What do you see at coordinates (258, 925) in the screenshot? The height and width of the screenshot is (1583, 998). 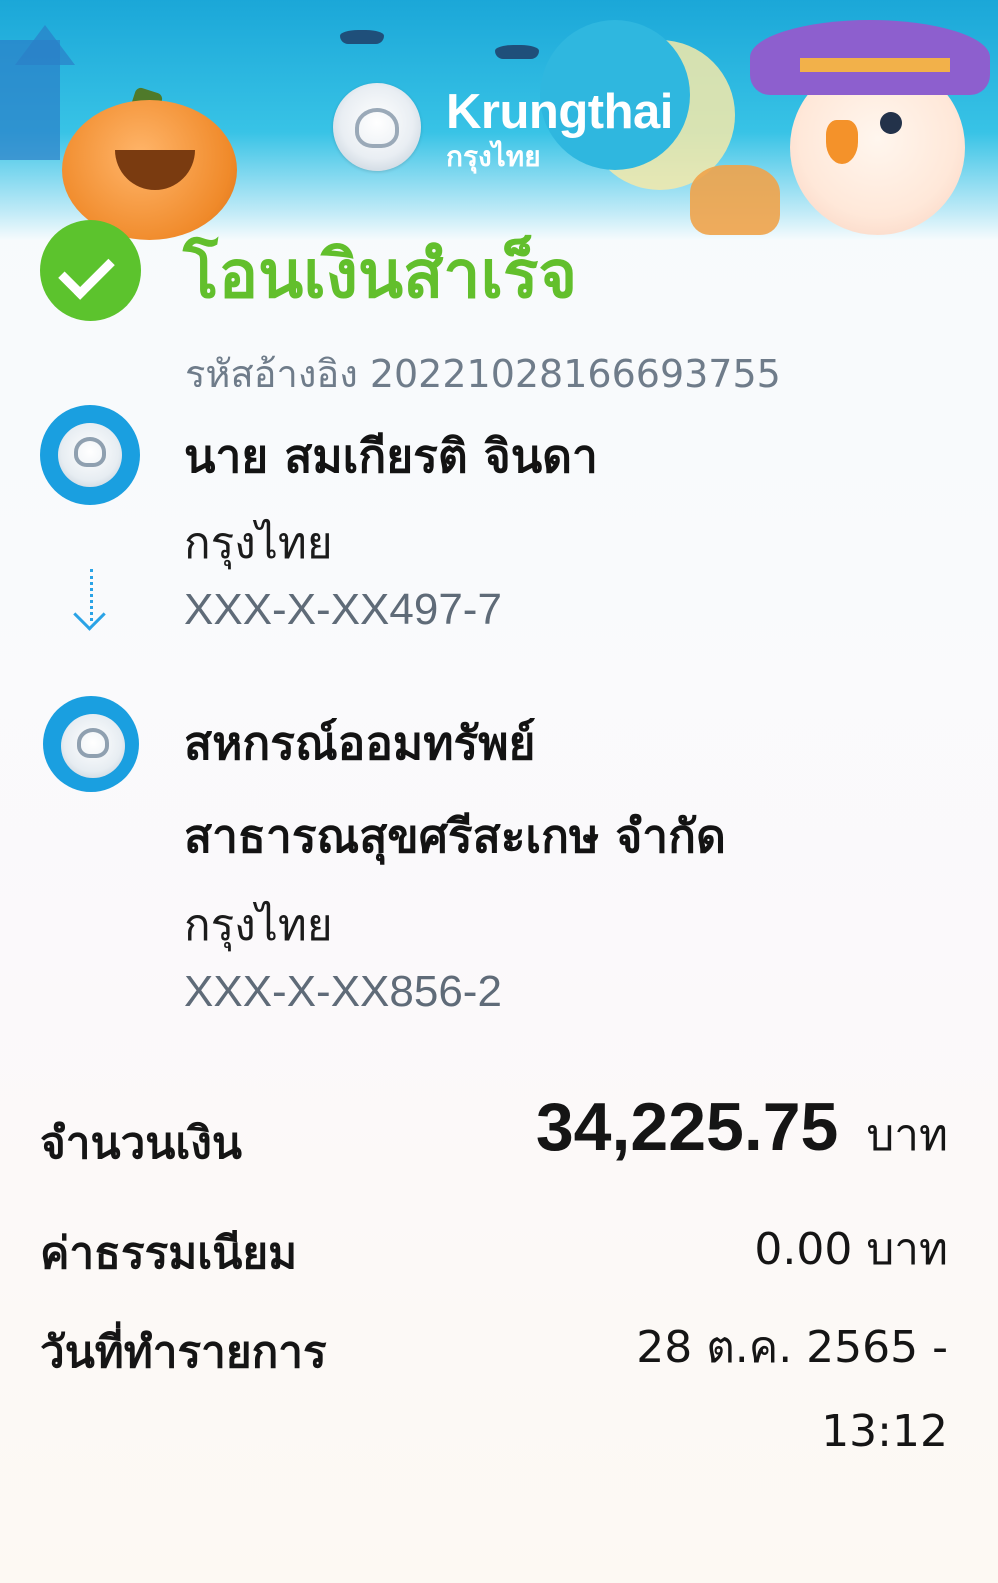 I see `receiver-bank: กรุงไทย` at bounding box center [258, 925].